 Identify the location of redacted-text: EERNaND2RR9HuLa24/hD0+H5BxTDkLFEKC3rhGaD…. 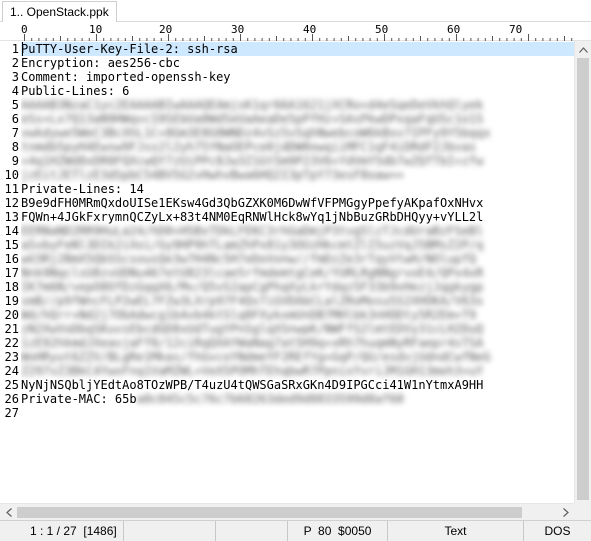
(252, 231).